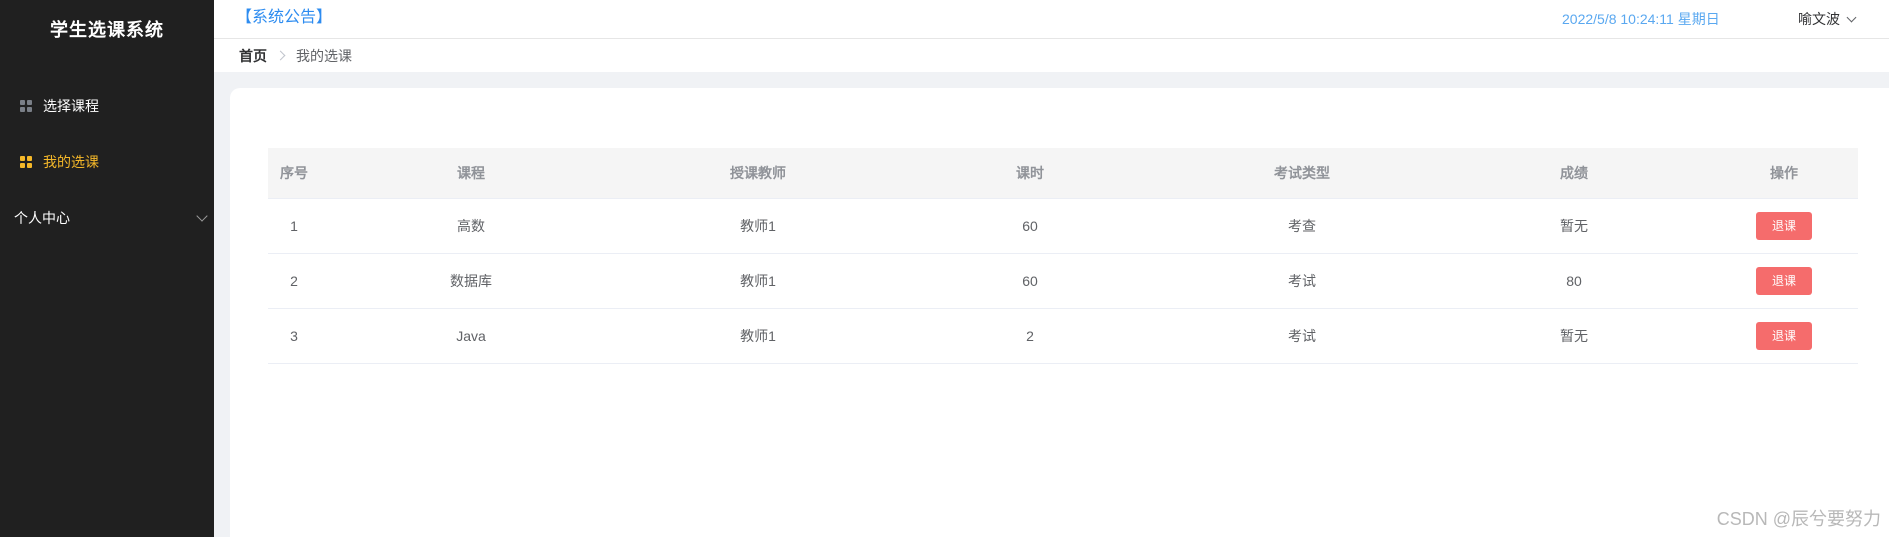 The height and width of the screenshot is (537, 1889). Describe the element at coordinates (758, 173) in the screenshot. I see `column-header-teacher: 授课教师` at that location.